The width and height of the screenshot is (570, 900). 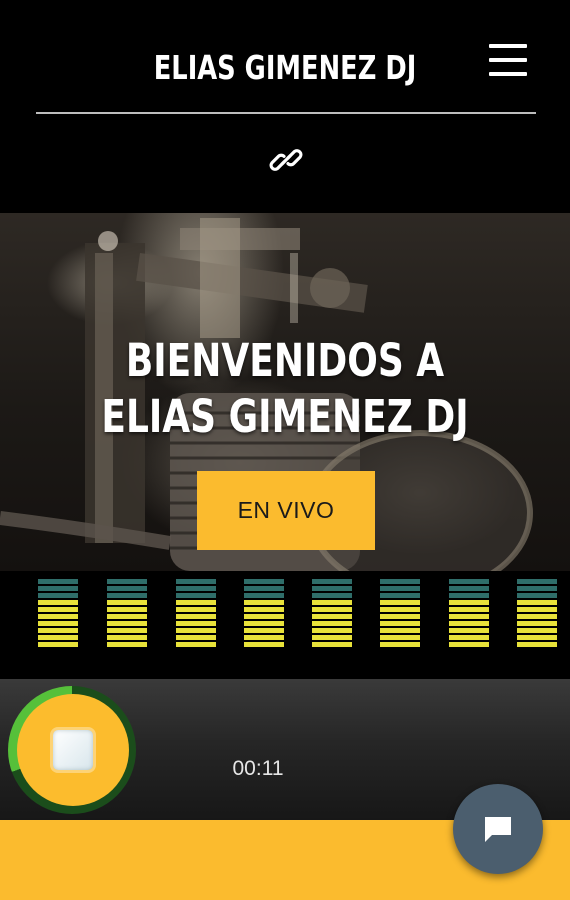 What do you see at coordinates (286, 510) in the screenshot?
I see `live-button: EN VIVO` at bounding box center [286, 510].